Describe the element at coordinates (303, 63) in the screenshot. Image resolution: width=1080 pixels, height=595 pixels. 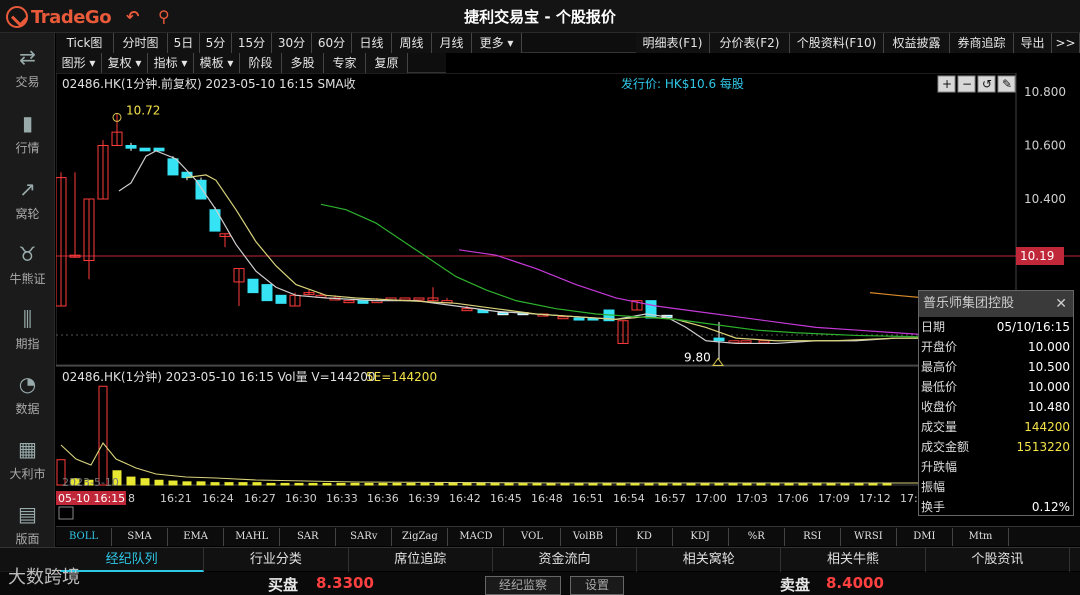
I see `chart-tool-5: 多股` at that location.